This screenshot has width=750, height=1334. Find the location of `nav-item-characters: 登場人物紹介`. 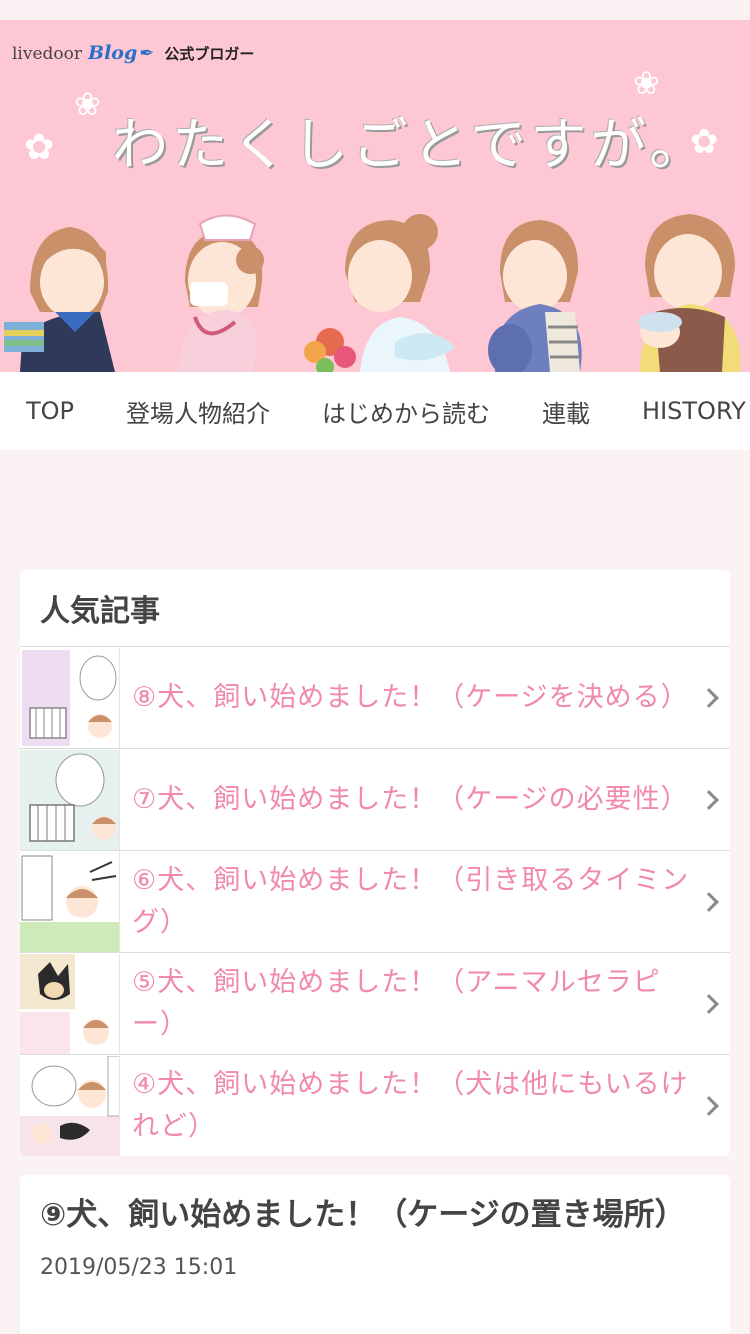

nav-item-characters: 登場人物紹介 is located at coordinates (198, 411).